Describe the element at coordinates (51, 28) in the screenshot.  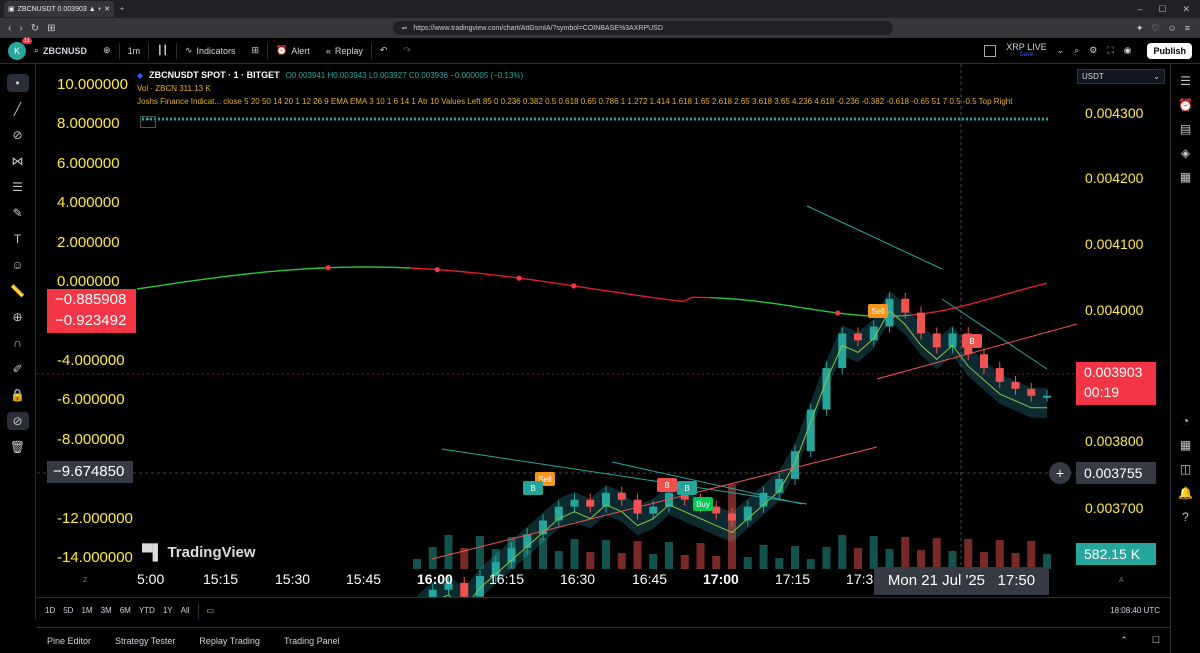
I see `grid-icon: ⊞` at that location.